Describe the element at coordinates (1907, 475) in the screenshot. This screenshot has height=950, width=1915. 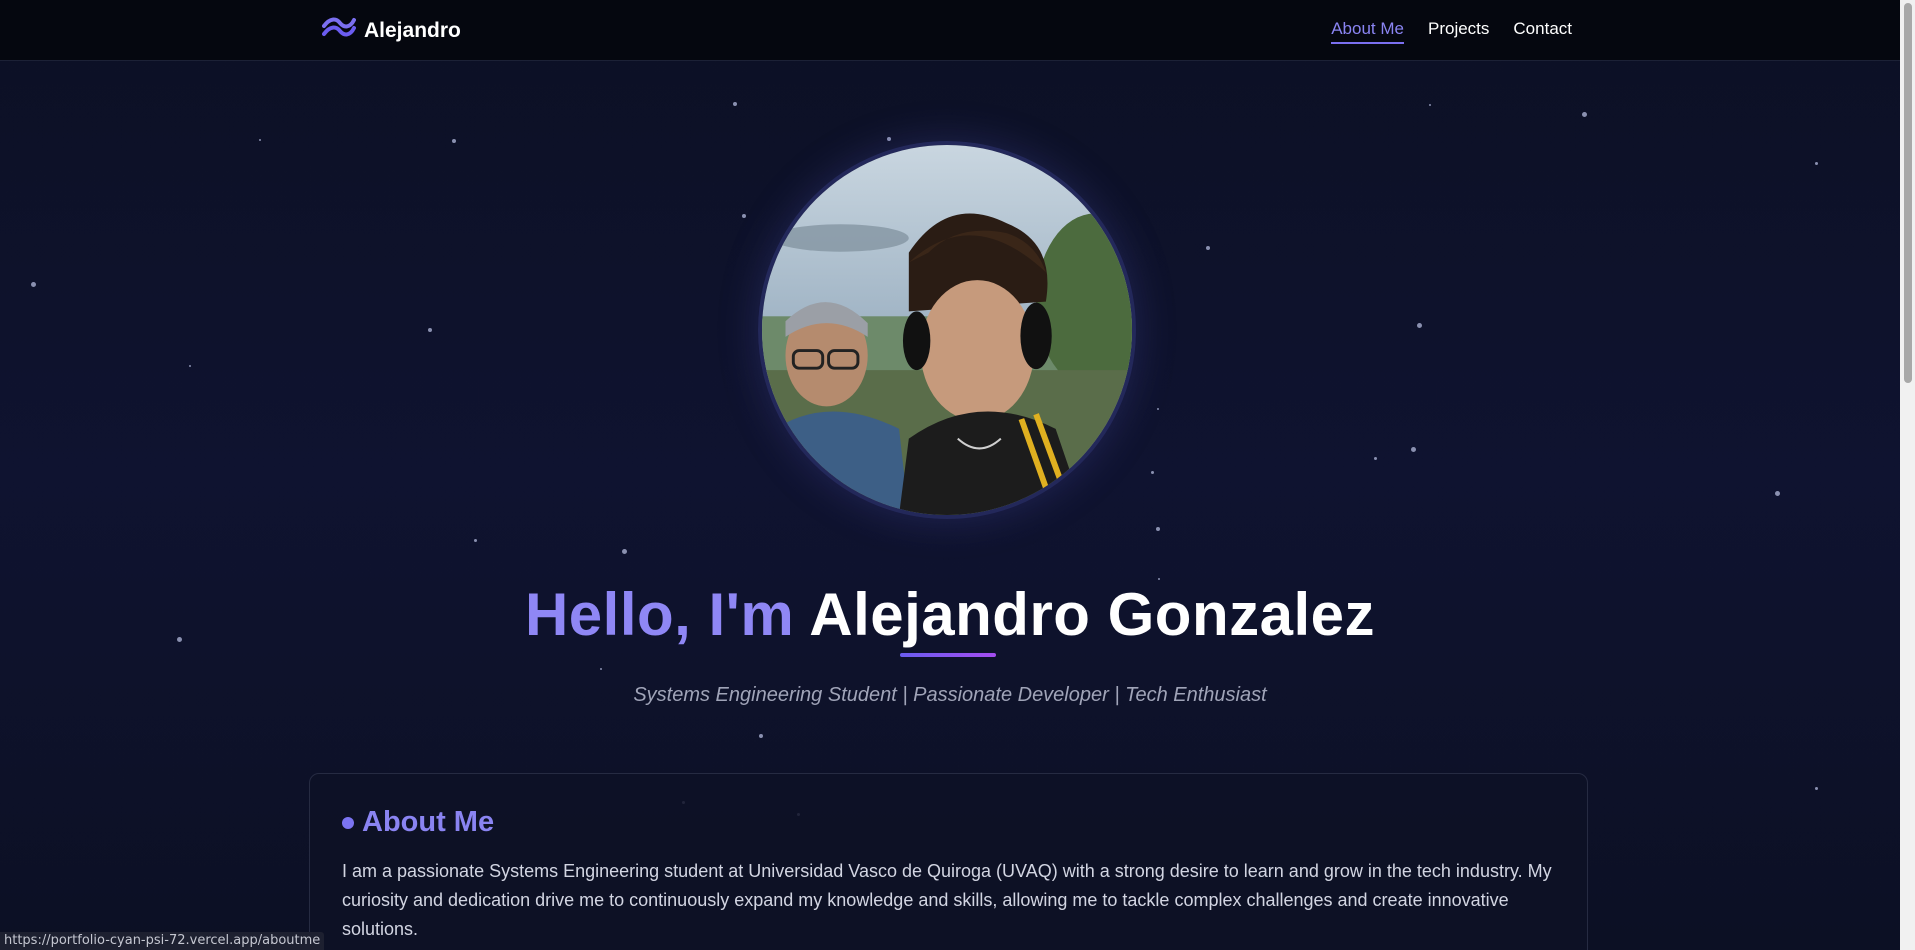
I see `vertical-scrollbar` at that location.